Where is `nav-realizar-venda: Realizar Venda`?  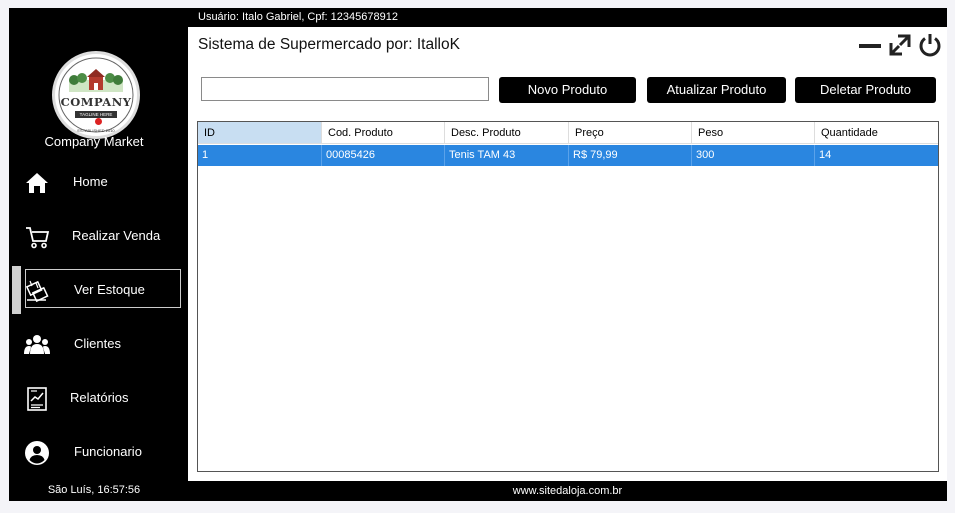
nav-realizar-venda: Realizar Venda is located at coordinates (98, 236).